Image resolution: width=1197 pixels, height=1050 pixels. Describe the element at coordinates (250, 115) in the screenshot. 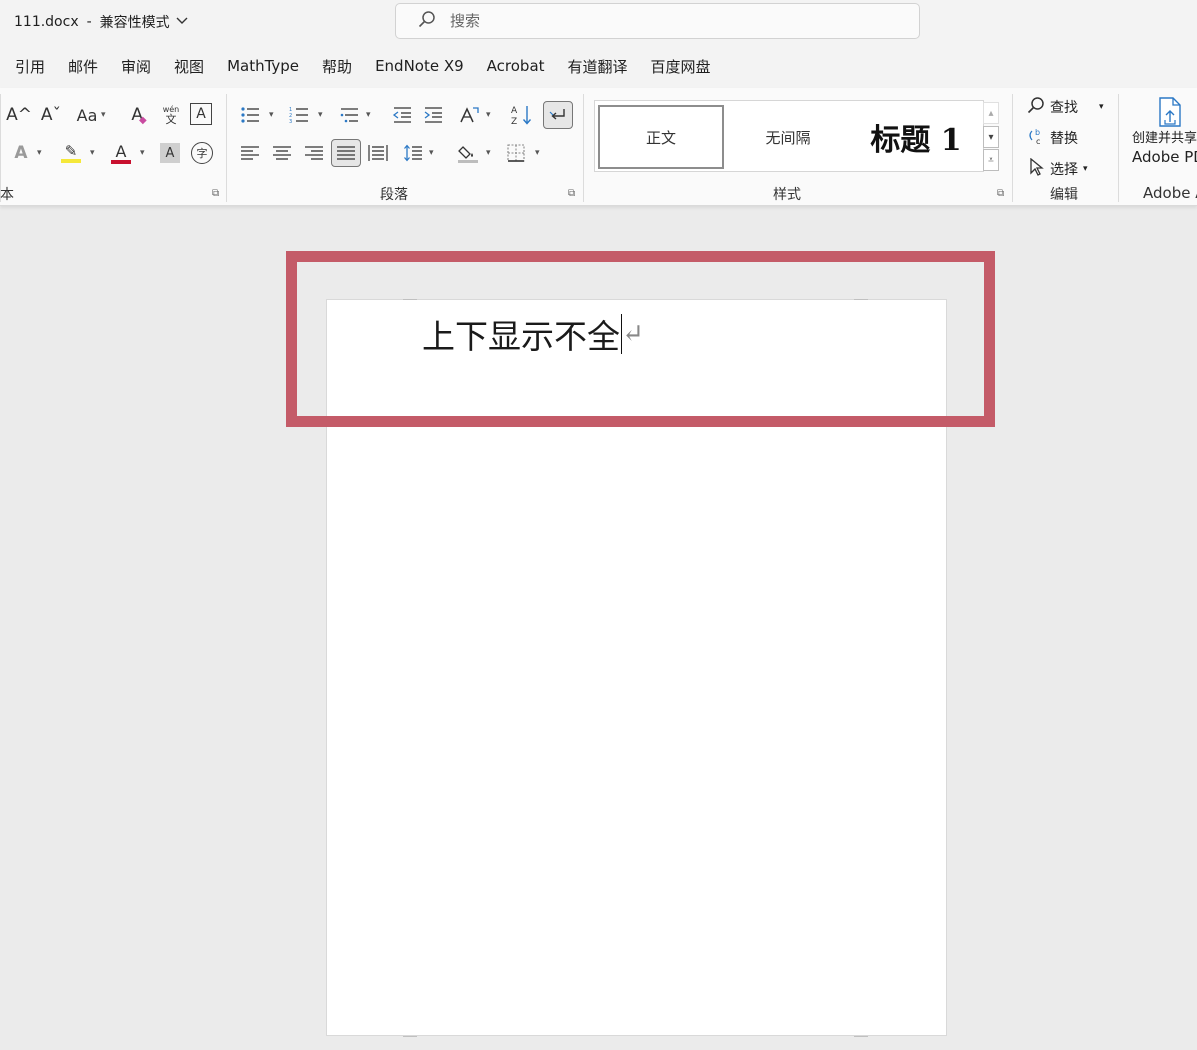

I see `bullets-icon` at that location.